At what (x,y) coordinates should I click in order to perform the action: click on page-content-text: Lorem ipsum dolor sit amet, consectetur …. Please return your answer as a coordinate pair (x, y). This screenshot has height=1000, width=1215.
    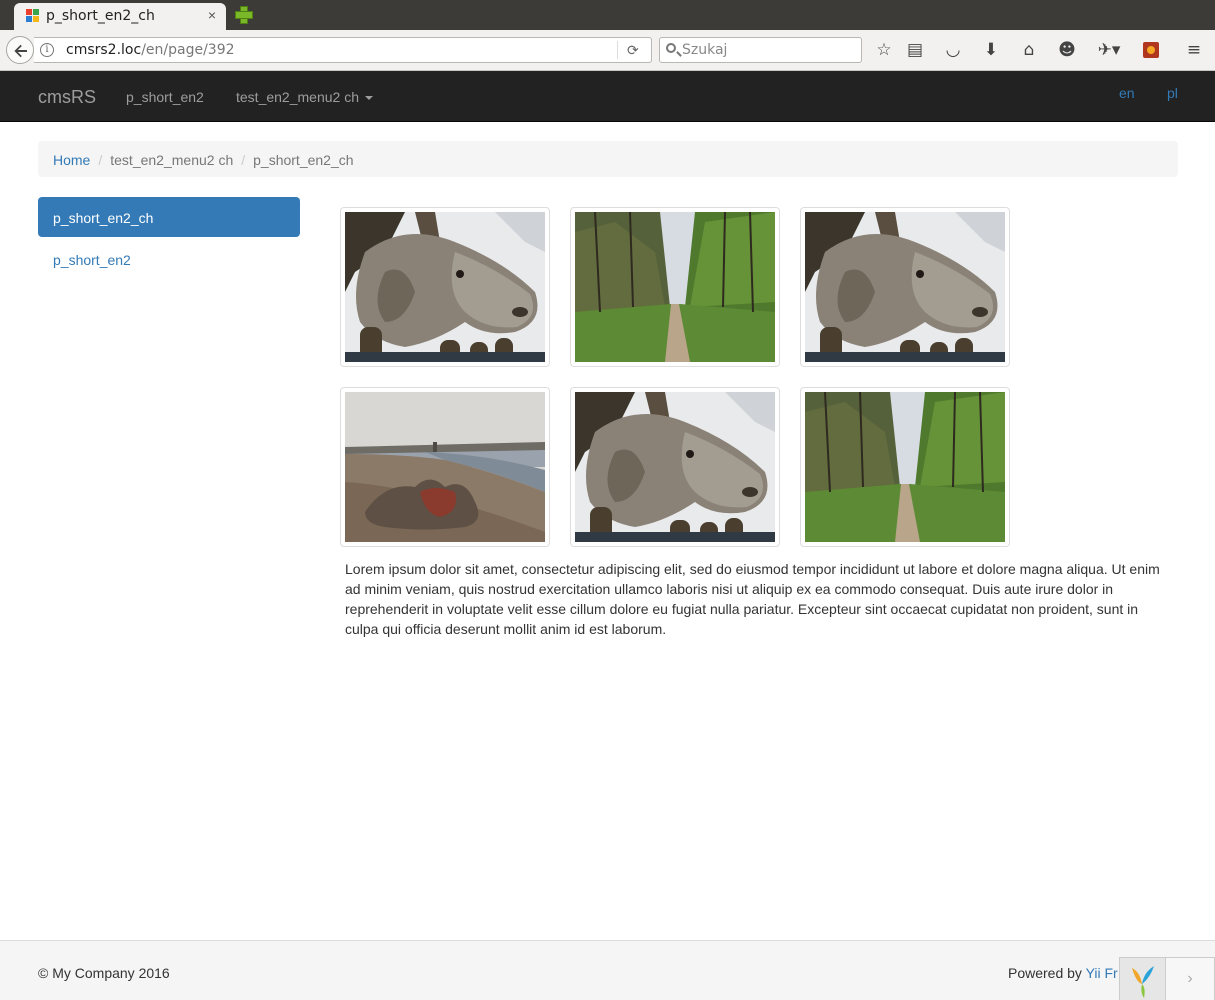
    Looking at the image, I should click on (752, 599).